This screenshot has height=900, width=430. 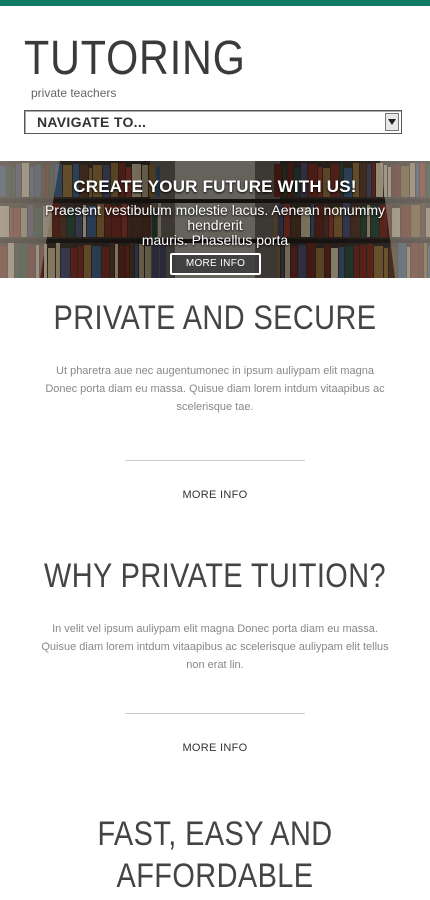 What do you see at coordinates (215, 576) in the screenshot?
I see `section-title: WHY PRIVATE TUITION?` at bounding box center [215, 576].